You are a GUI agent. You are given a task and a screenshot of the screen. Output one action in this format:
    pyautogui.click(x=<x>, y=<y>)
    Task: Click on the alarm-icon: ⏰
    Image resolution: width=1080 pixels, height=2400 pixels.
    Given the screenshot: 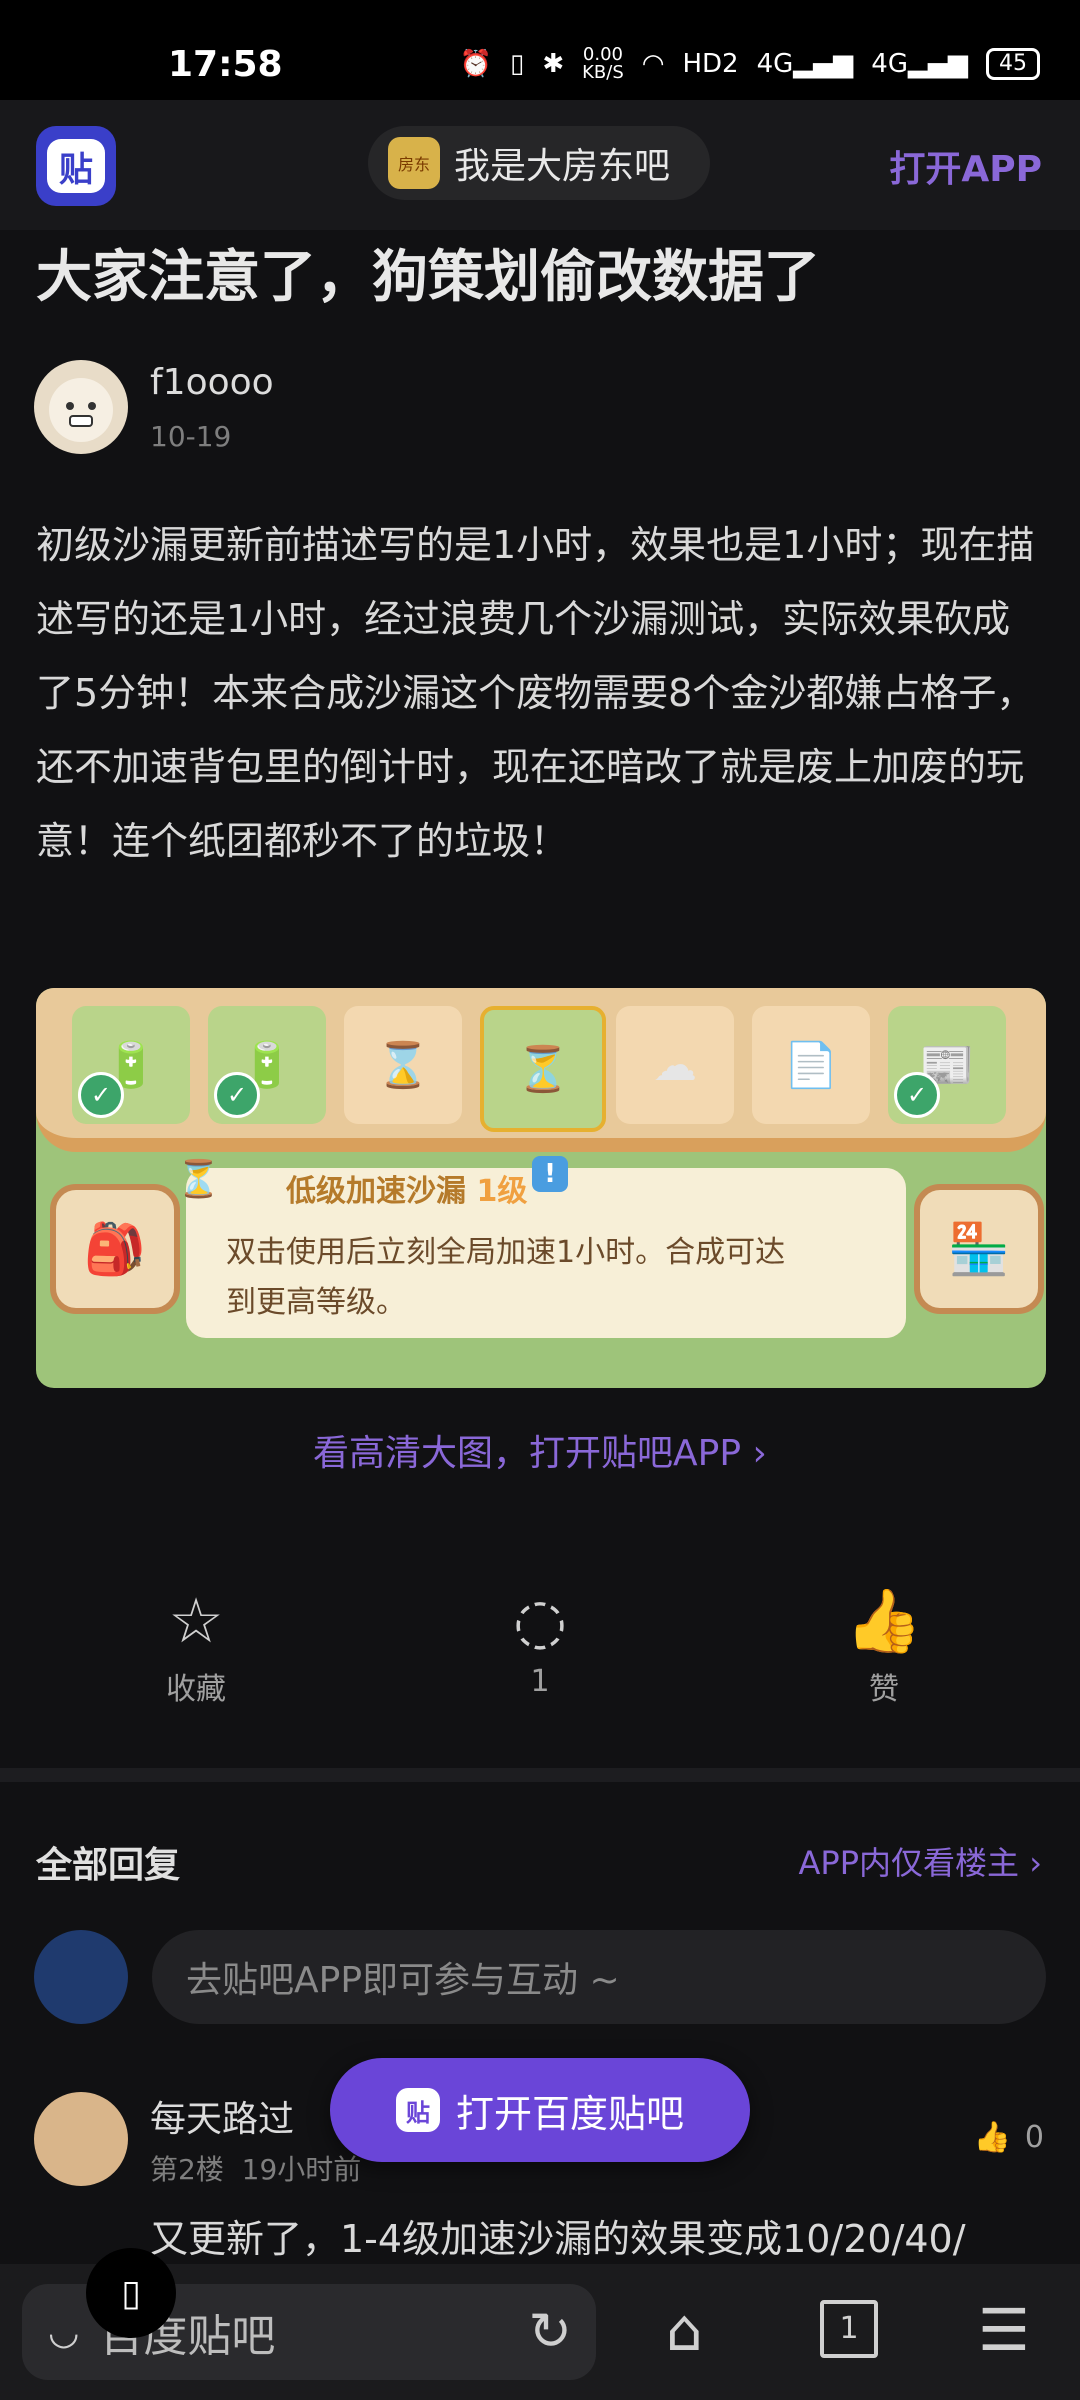 What is the action you would take?
    pyautogui.click(x=476, y=64)
    